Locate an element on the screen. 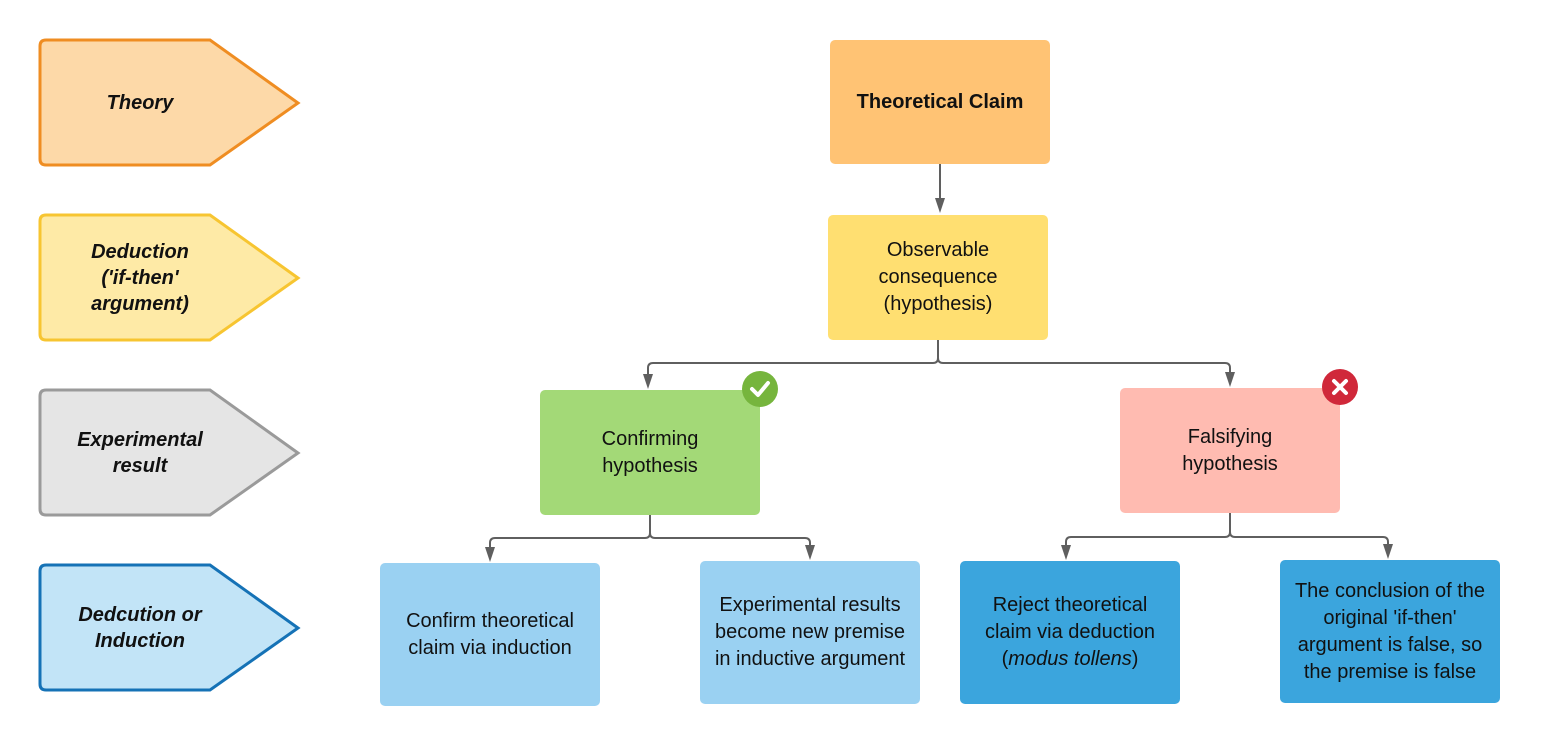 This screenshot has width=1541, height=746. reject-label: Reject theoretical claim via deduction is located at coordinates (1070, 618).